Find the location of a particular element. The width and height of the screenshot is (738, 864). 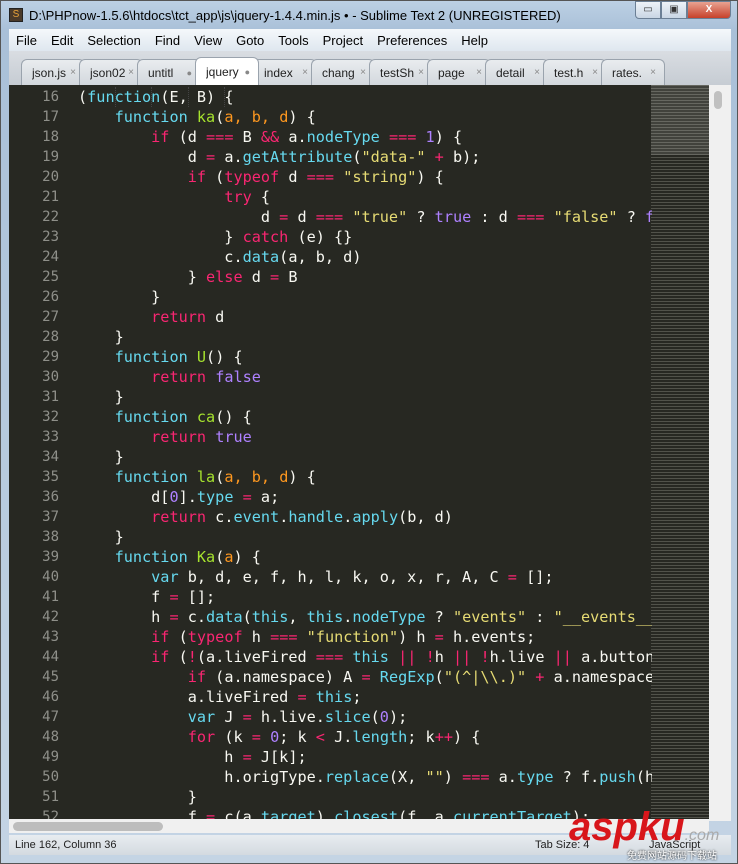

code-token: this is located at coordinates (334, 697).